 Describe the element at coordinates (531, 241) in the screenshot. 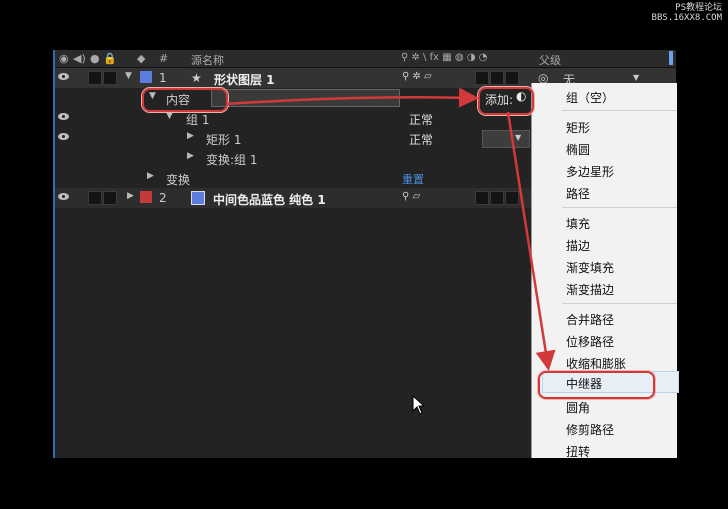

I see `arrow-add-to-repeater` at that location.